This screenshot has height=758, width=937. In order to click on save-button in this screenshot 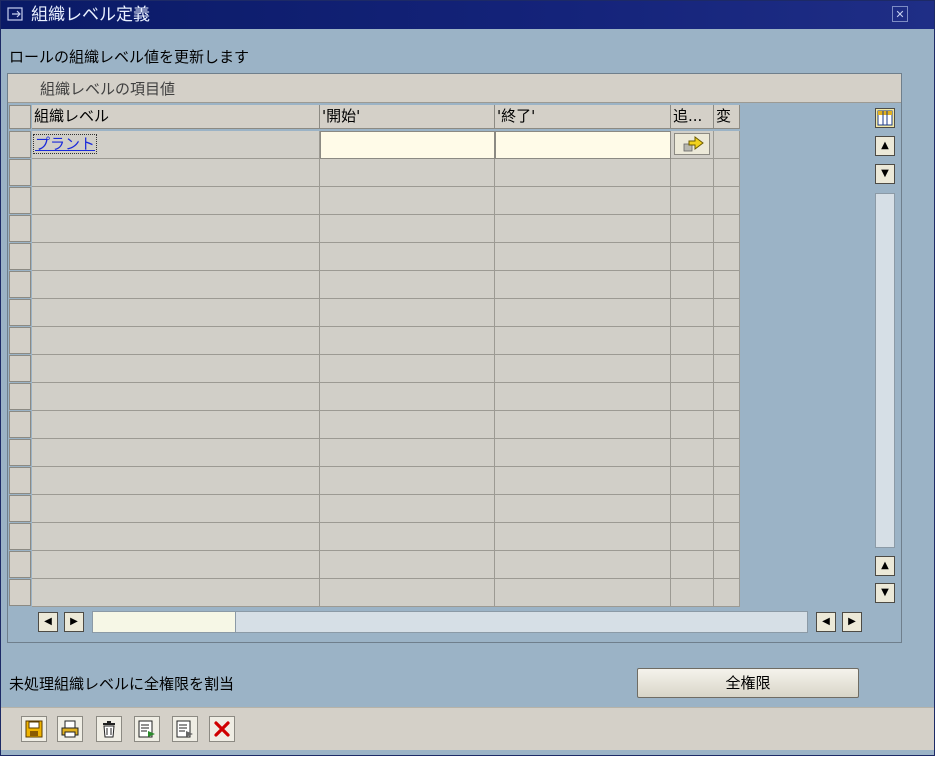, I will do `click(34, 729)`.